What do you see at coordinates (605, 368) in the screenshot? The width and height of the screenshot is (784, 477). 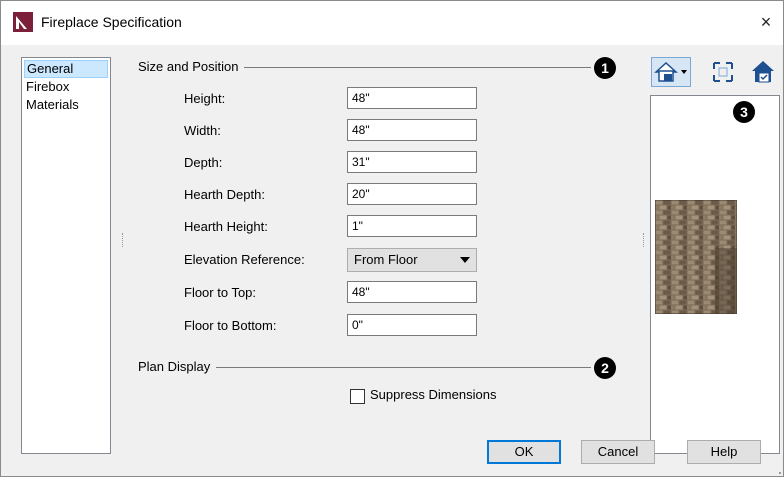 I see `callout-2-badge: 2` at bounding box center [605, 368].